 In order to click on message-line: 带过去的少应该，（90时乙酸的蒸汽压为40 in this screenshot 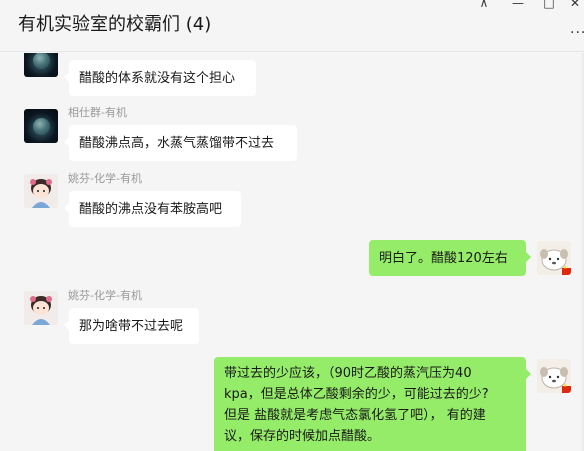, I will do `click(348, 373)`.